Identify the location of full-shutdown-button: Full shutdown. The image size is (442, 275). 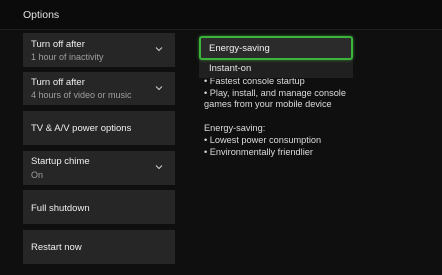
(99, 207).